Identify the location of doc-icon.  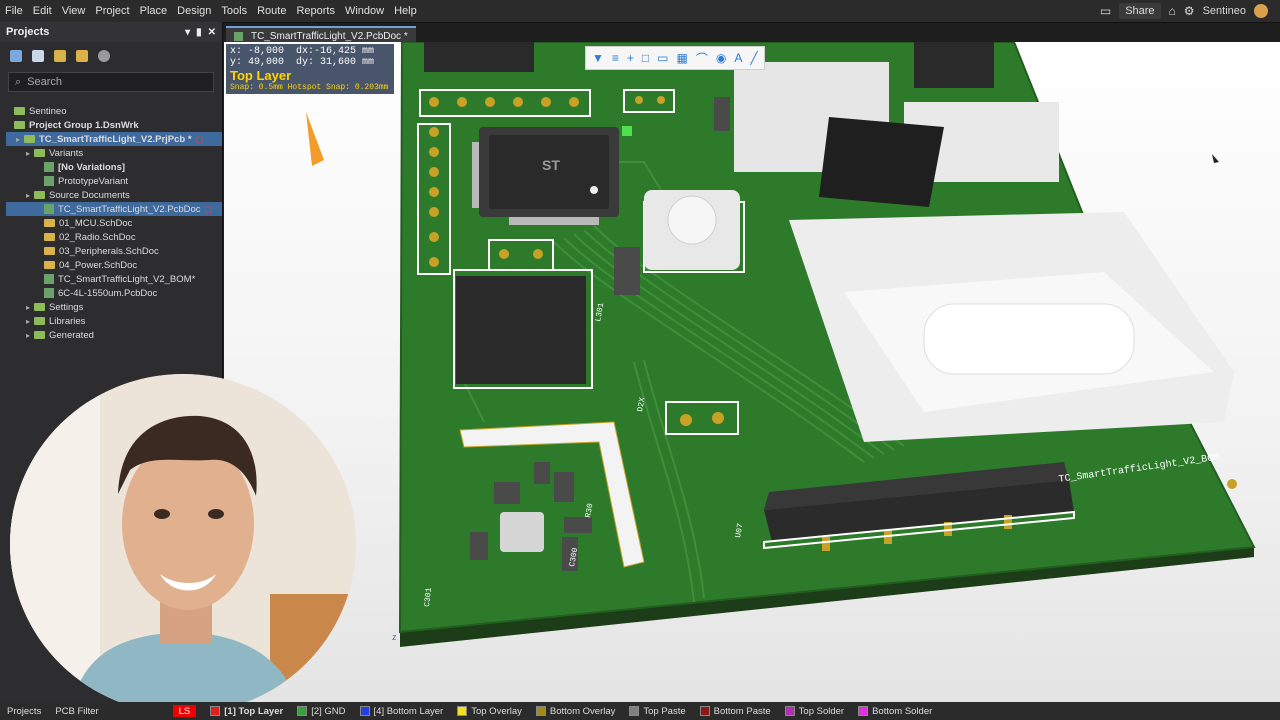
(49, 167).